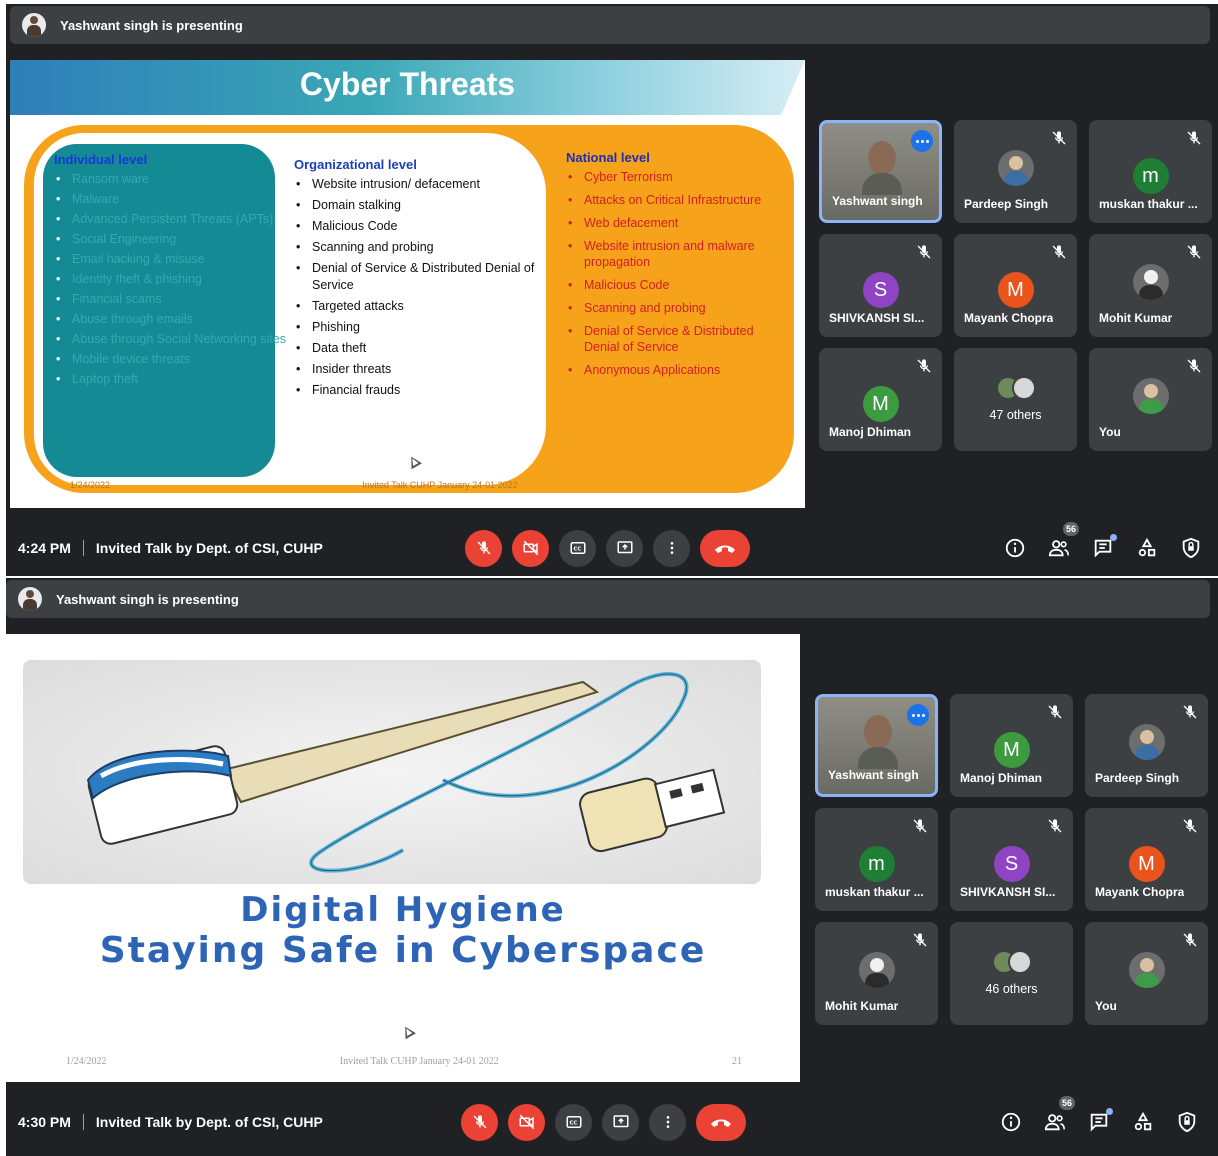 The height and width of the screenshot is (1156, 1218). I want to click on participant-count-badge: 56, so click(1066, 1103).